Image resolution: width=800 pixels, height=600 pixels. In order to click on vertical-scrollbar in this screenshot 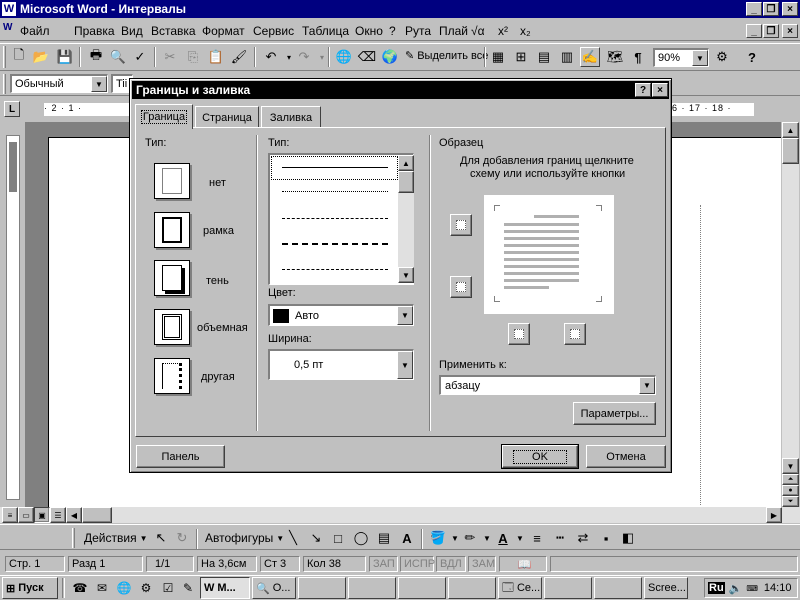, I will do `click(790, 314)`.